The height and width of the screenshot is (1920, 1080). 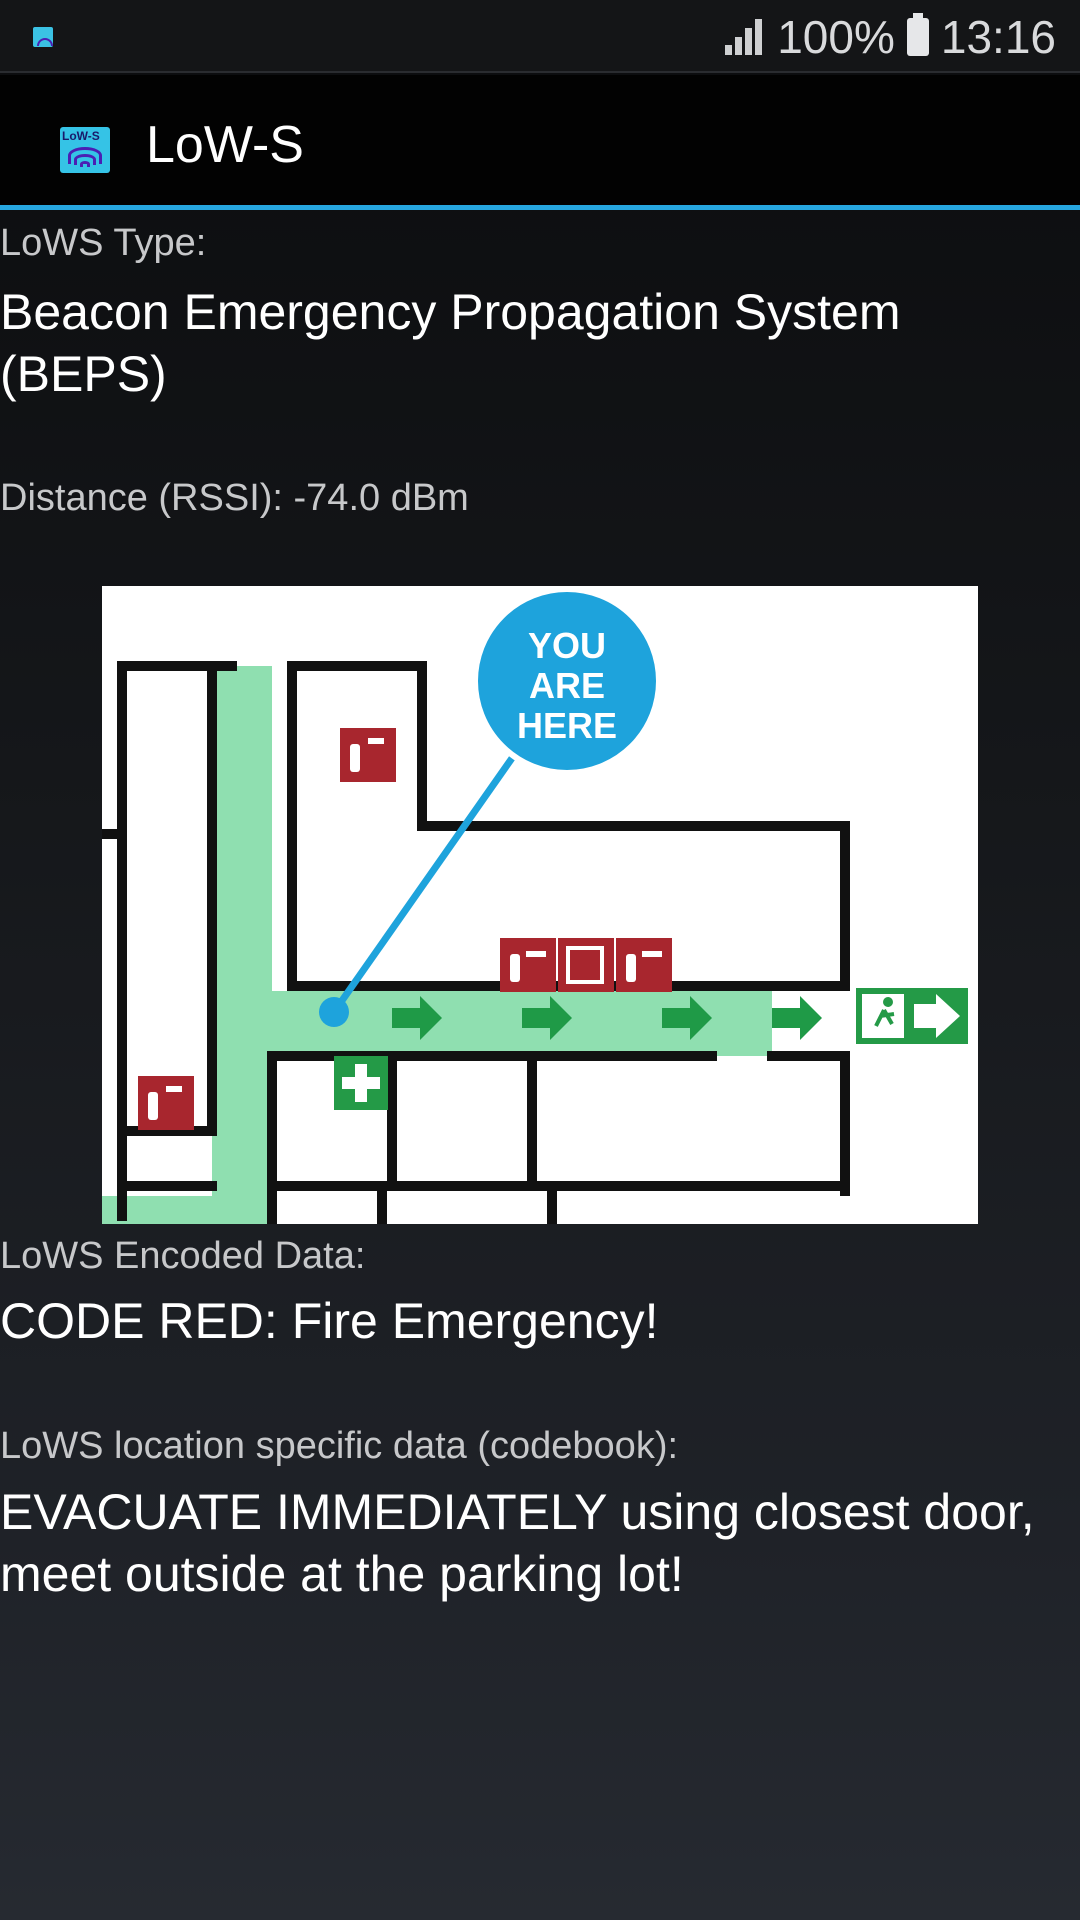 What do you see at coordinates (183, 1256) in the screenshot?
I see `encoded-label: LoWS Encoded Data:` at bounding box center [183, 1256].